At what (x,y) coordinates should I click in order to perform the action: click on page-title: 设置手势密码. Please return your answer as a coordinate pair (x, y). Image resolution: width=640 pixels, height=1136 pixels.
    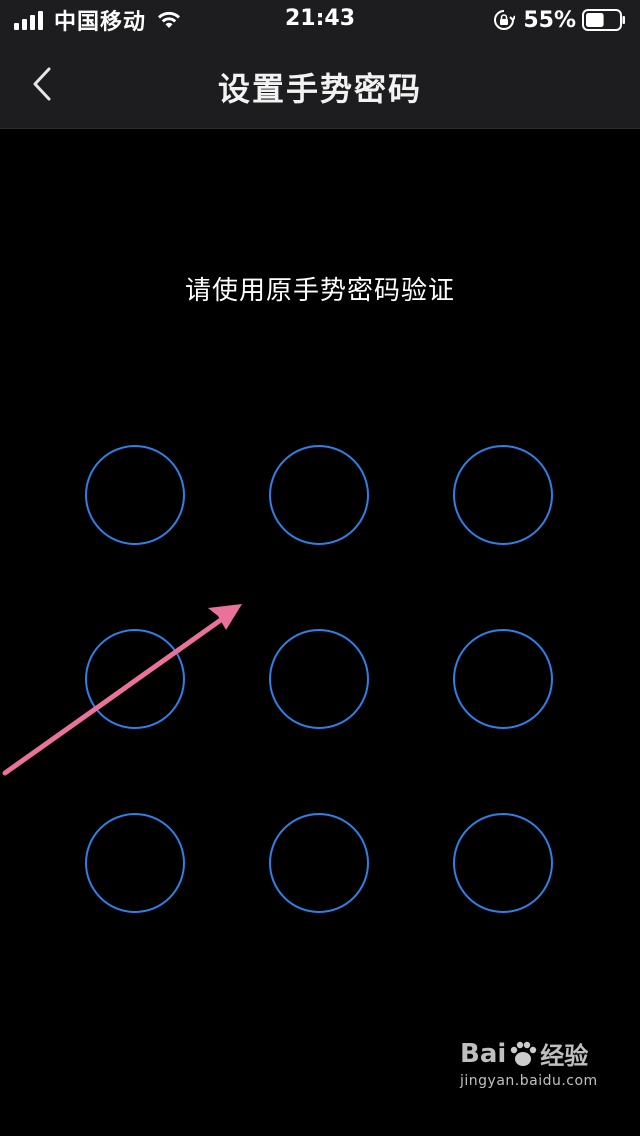
    Looking at the image, I should click on (319, 89).